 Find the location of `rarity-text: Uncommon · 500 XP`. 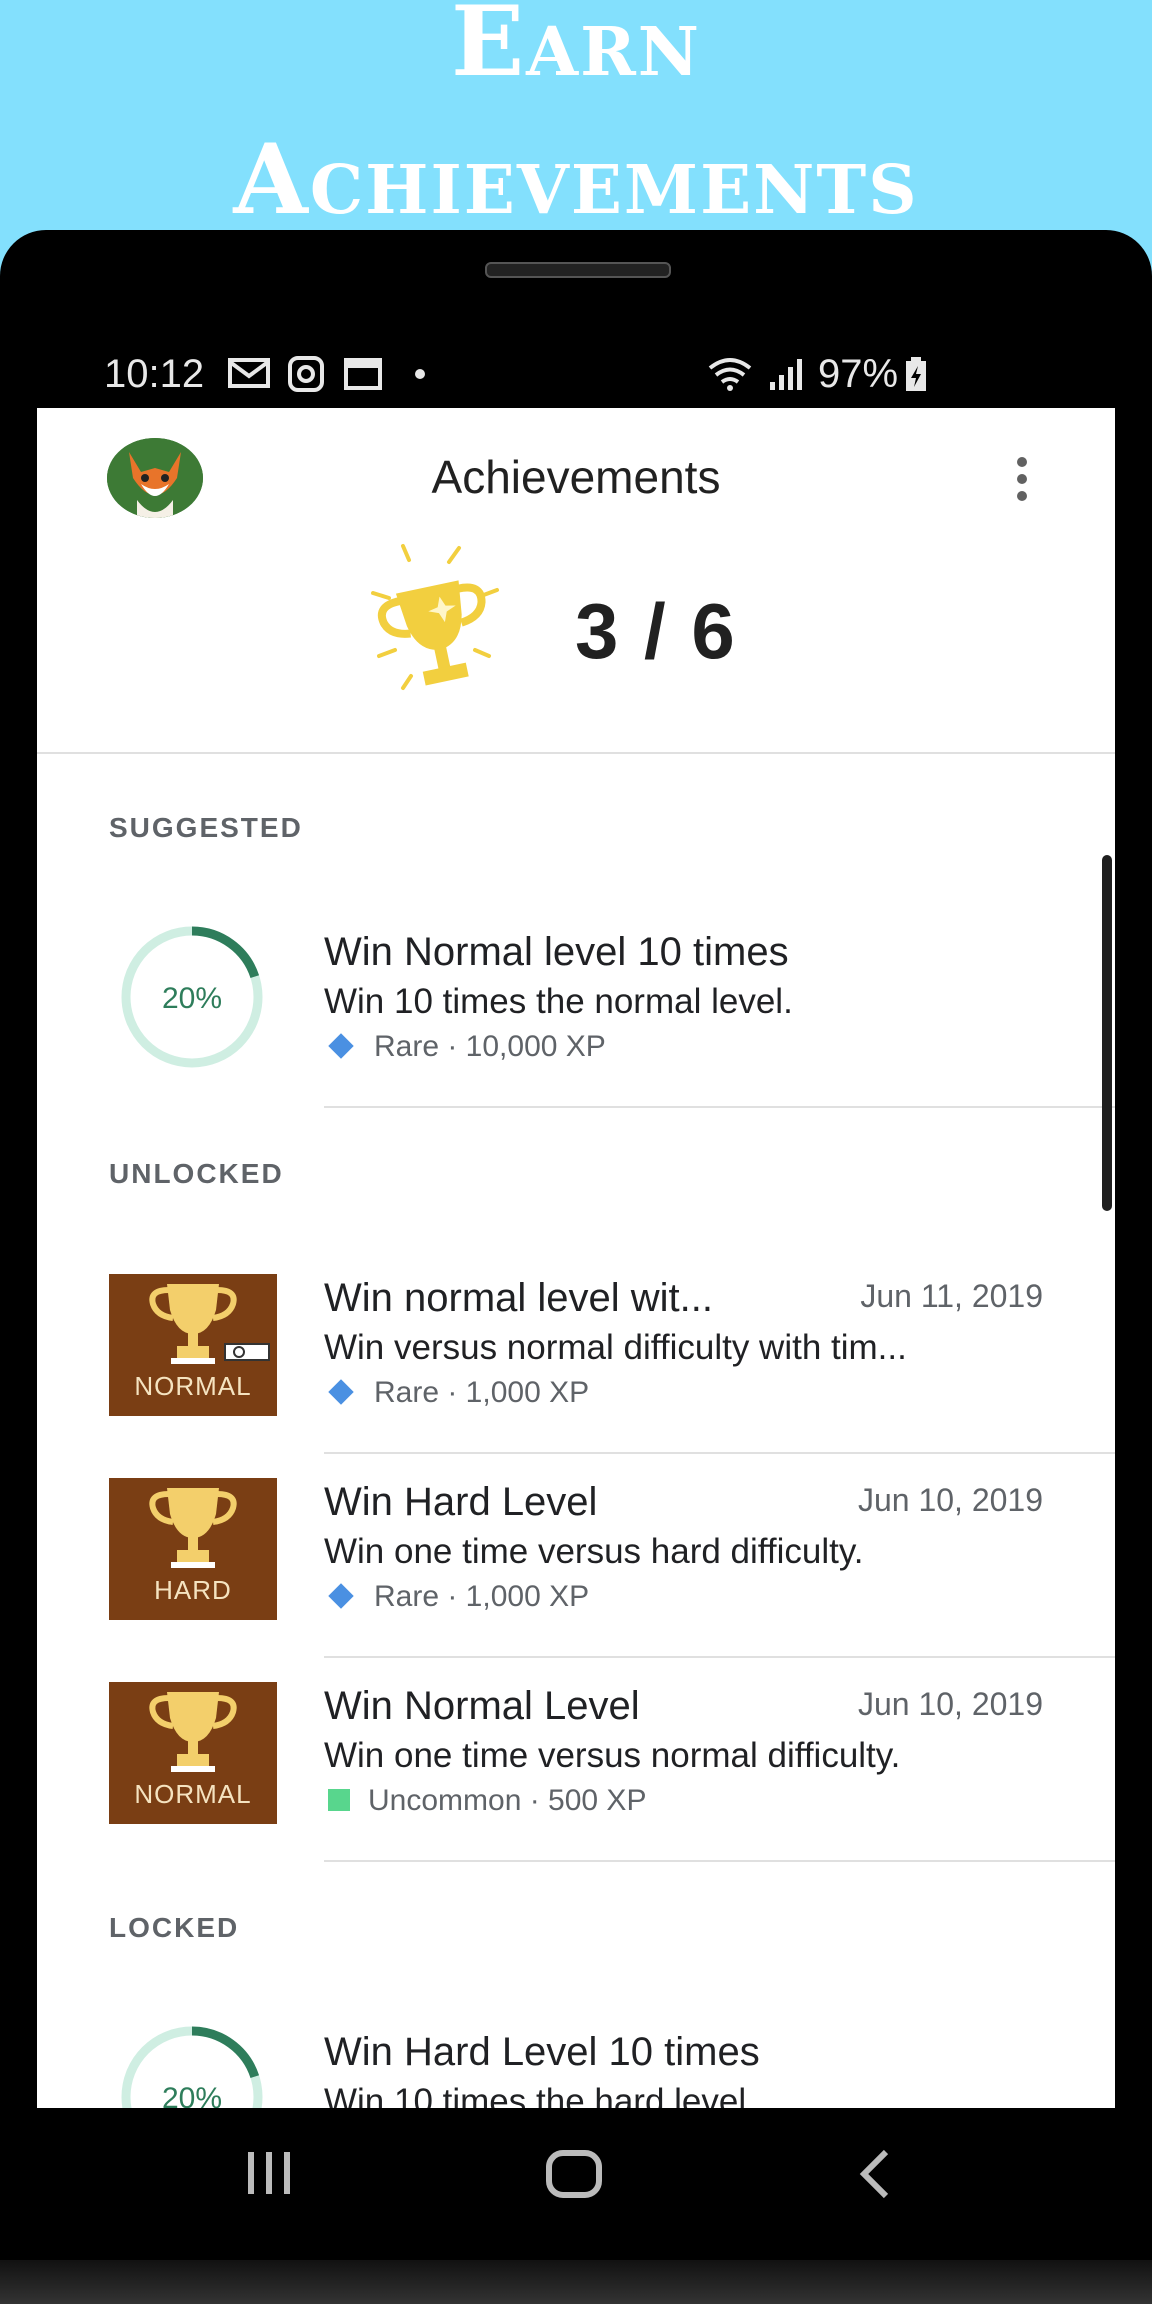

rarity-text: Uncommon · 500 XP is located at coordinates (507, 1800).